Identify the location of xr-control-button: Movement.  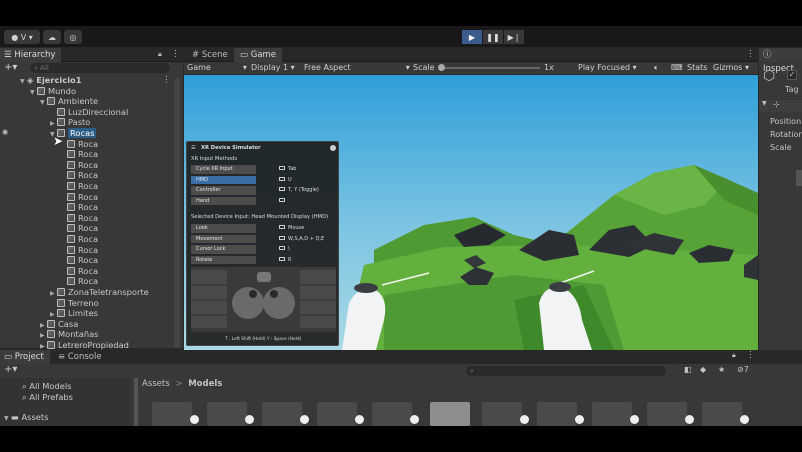
(223, 238).